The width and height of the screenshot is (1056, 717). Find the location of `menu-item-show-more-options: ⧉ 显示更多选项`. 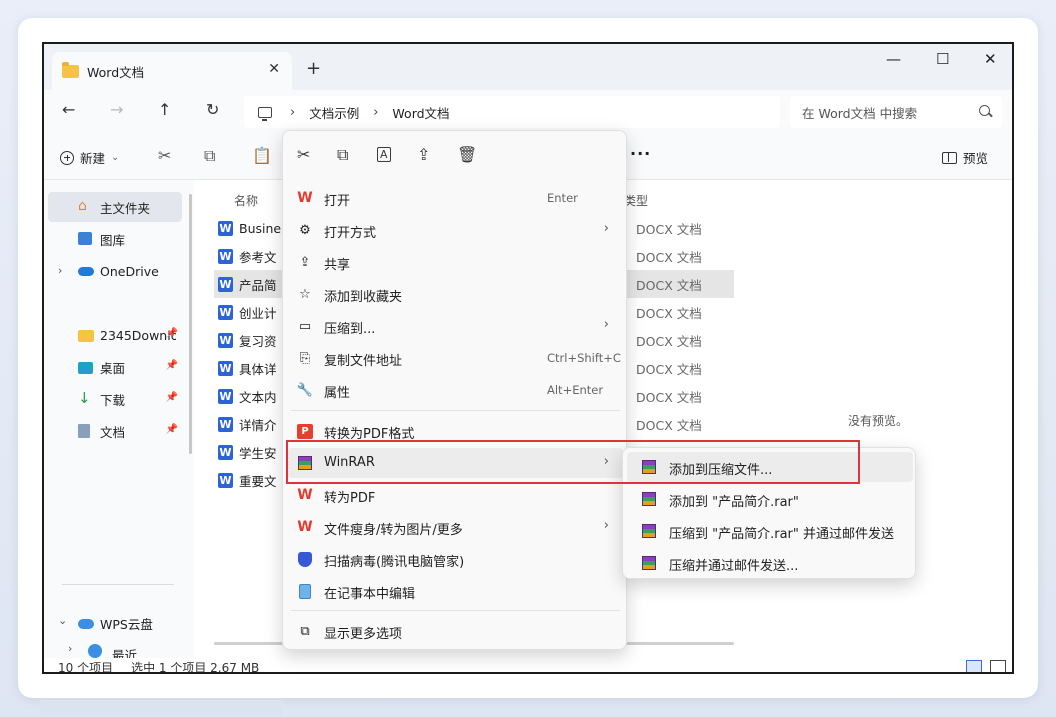

menu-item-show-more-options: ⧉ 显示更多选项 is located at coordinates (455, 631).